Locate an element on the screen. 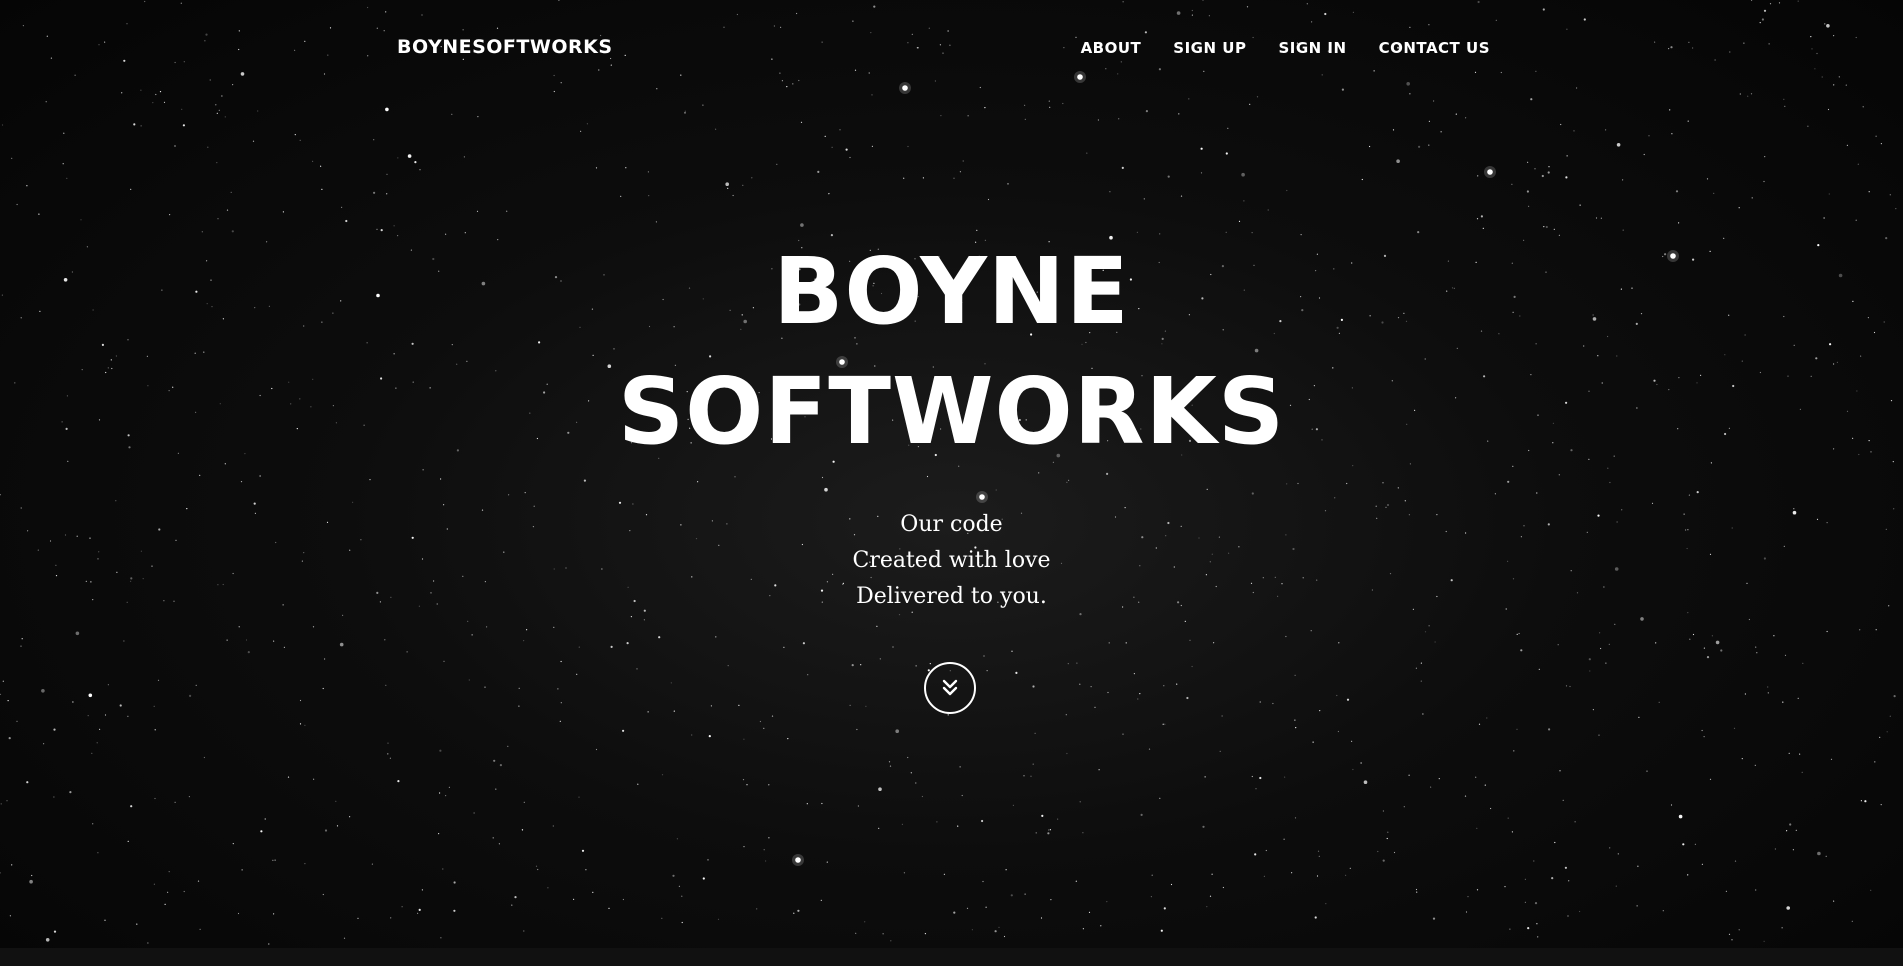  headline-line-2: SOFTWORKS is located at coordinates (951, 411).